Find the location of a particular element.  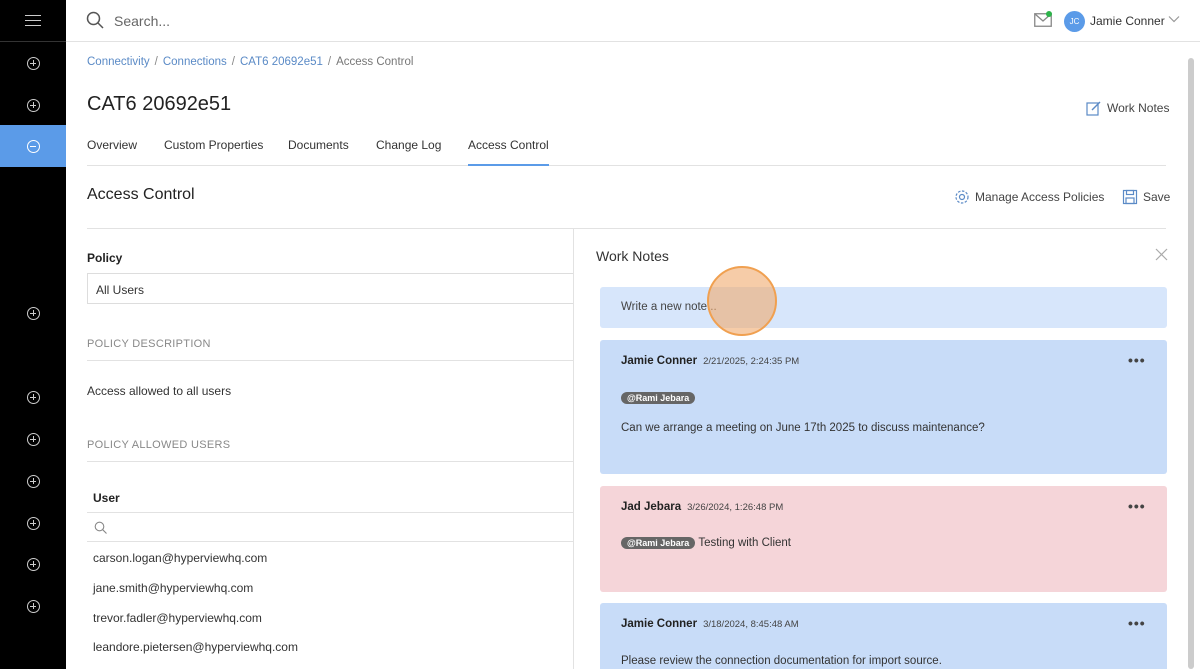

note-text-row: @Rami Jebara Testing with Client is located at coordinates (706, 543).